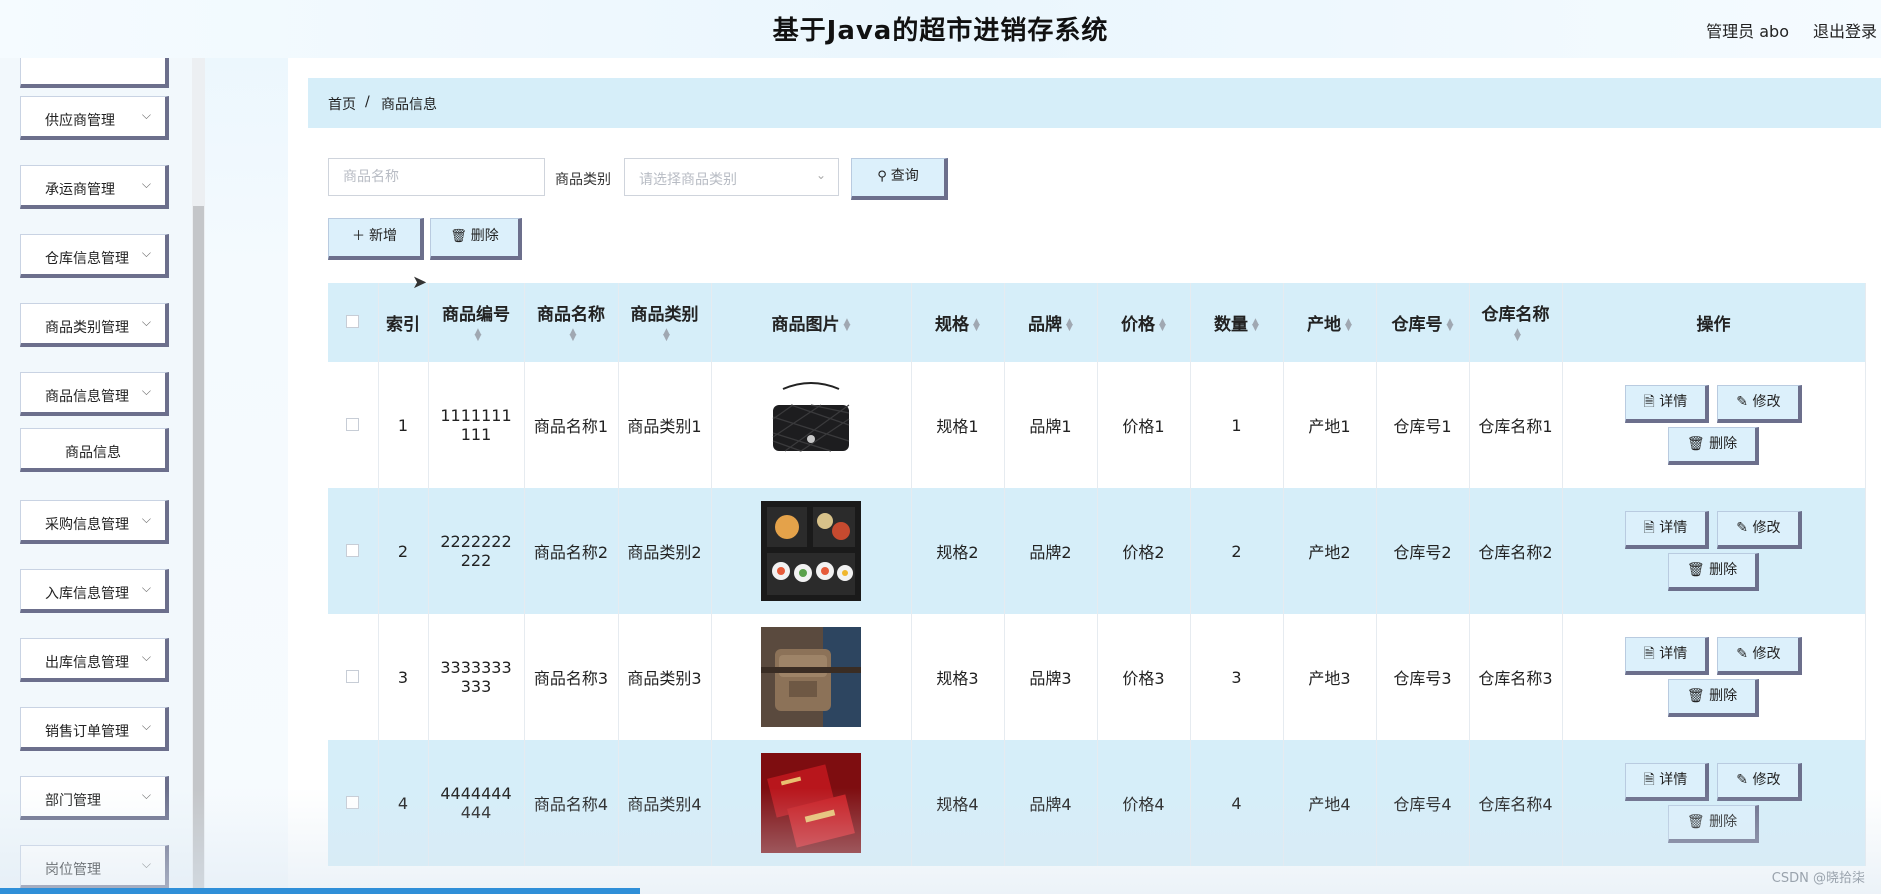 This screenshot has height=894, width=1881. Describe the element at coordinates (1698, 444) in the screenshot. I see `trash-icon: 🗑` at that location.